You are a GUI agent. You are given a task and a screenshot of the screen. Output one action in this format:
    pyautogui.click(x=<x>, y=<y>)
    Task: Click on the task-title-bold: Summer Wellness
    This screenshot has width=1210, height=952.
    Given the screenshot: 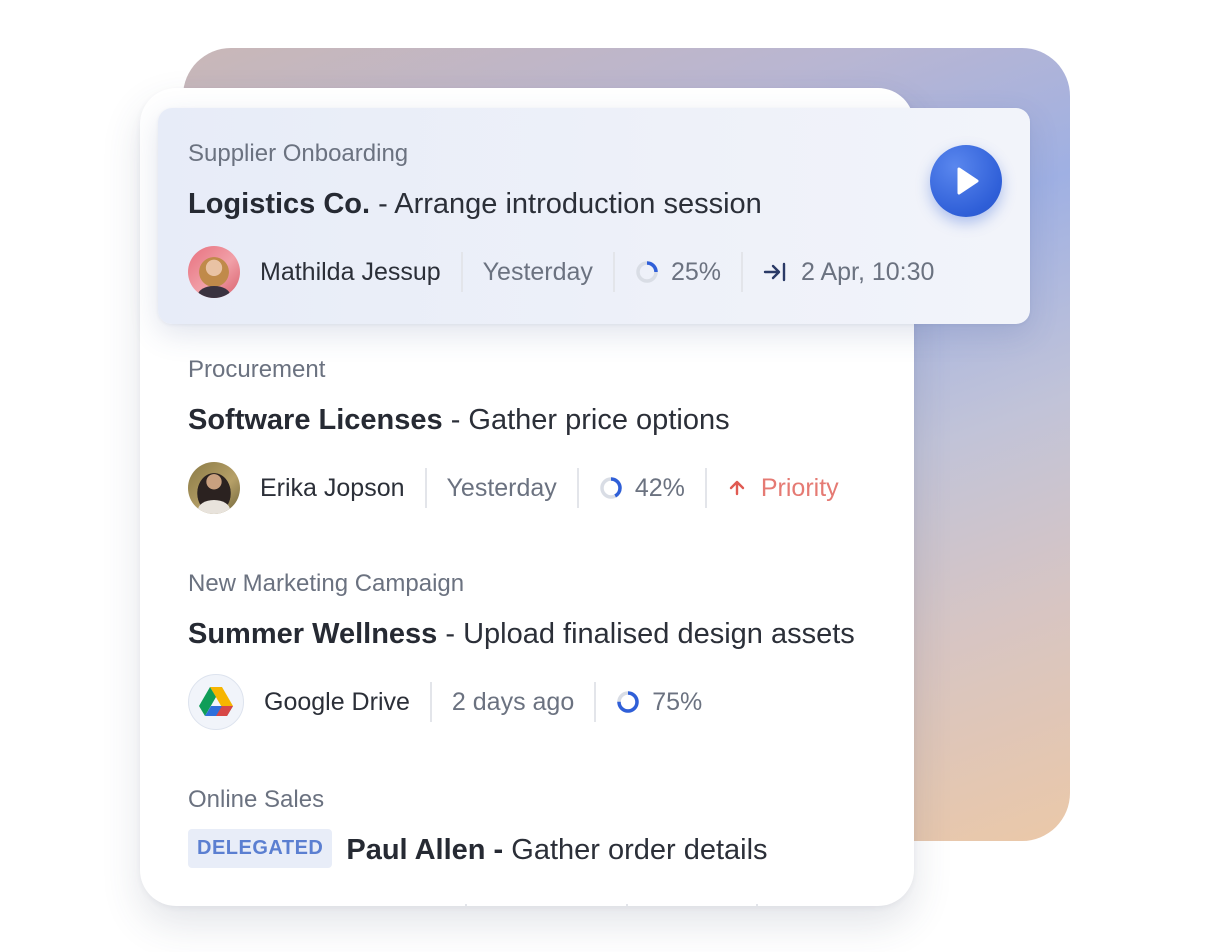 What is the action you would take?
    pyautogui.click(x=313, y=634)
    